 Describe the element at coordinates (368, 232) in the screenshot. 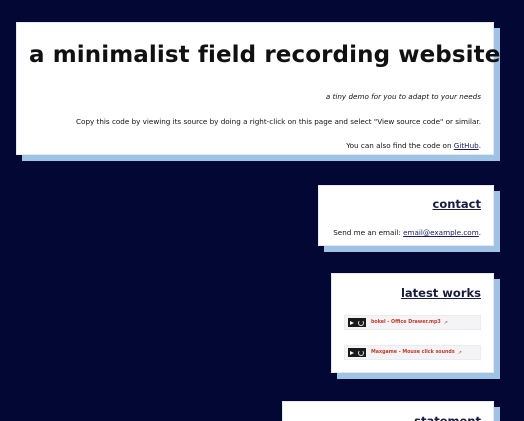

I see `contact-text-prefix: Send me an email:` at that location.